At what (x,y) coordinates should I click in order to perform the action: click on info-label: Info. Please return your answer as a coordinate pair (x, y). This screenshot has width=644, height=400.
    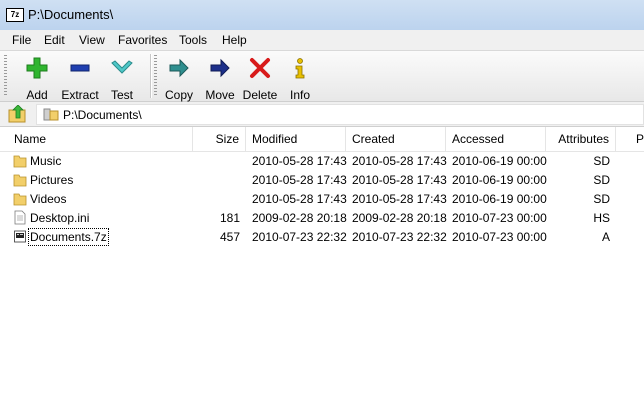
    Looking at the image, I should click on (299, 95).